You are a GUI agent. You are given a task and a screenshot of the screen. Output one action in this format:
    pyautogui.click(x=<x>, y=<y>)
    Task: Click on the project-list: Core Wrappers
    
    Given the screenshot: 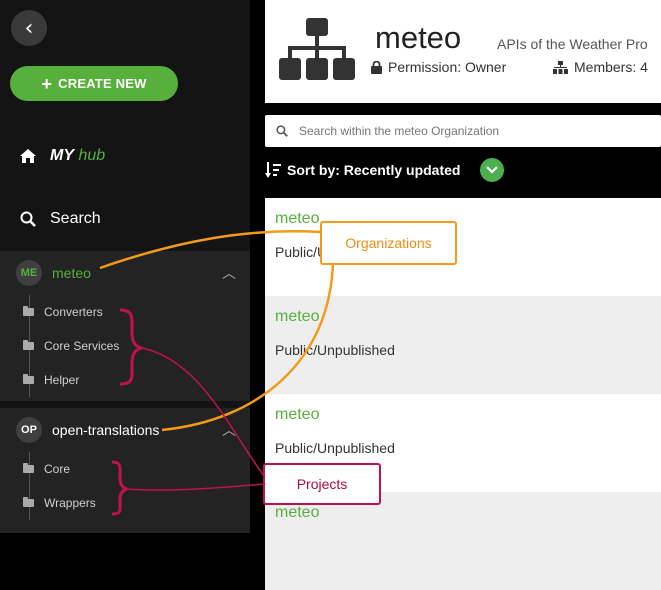 What is the action you would take?
    pyautogui.click(x=136, y=486)
    